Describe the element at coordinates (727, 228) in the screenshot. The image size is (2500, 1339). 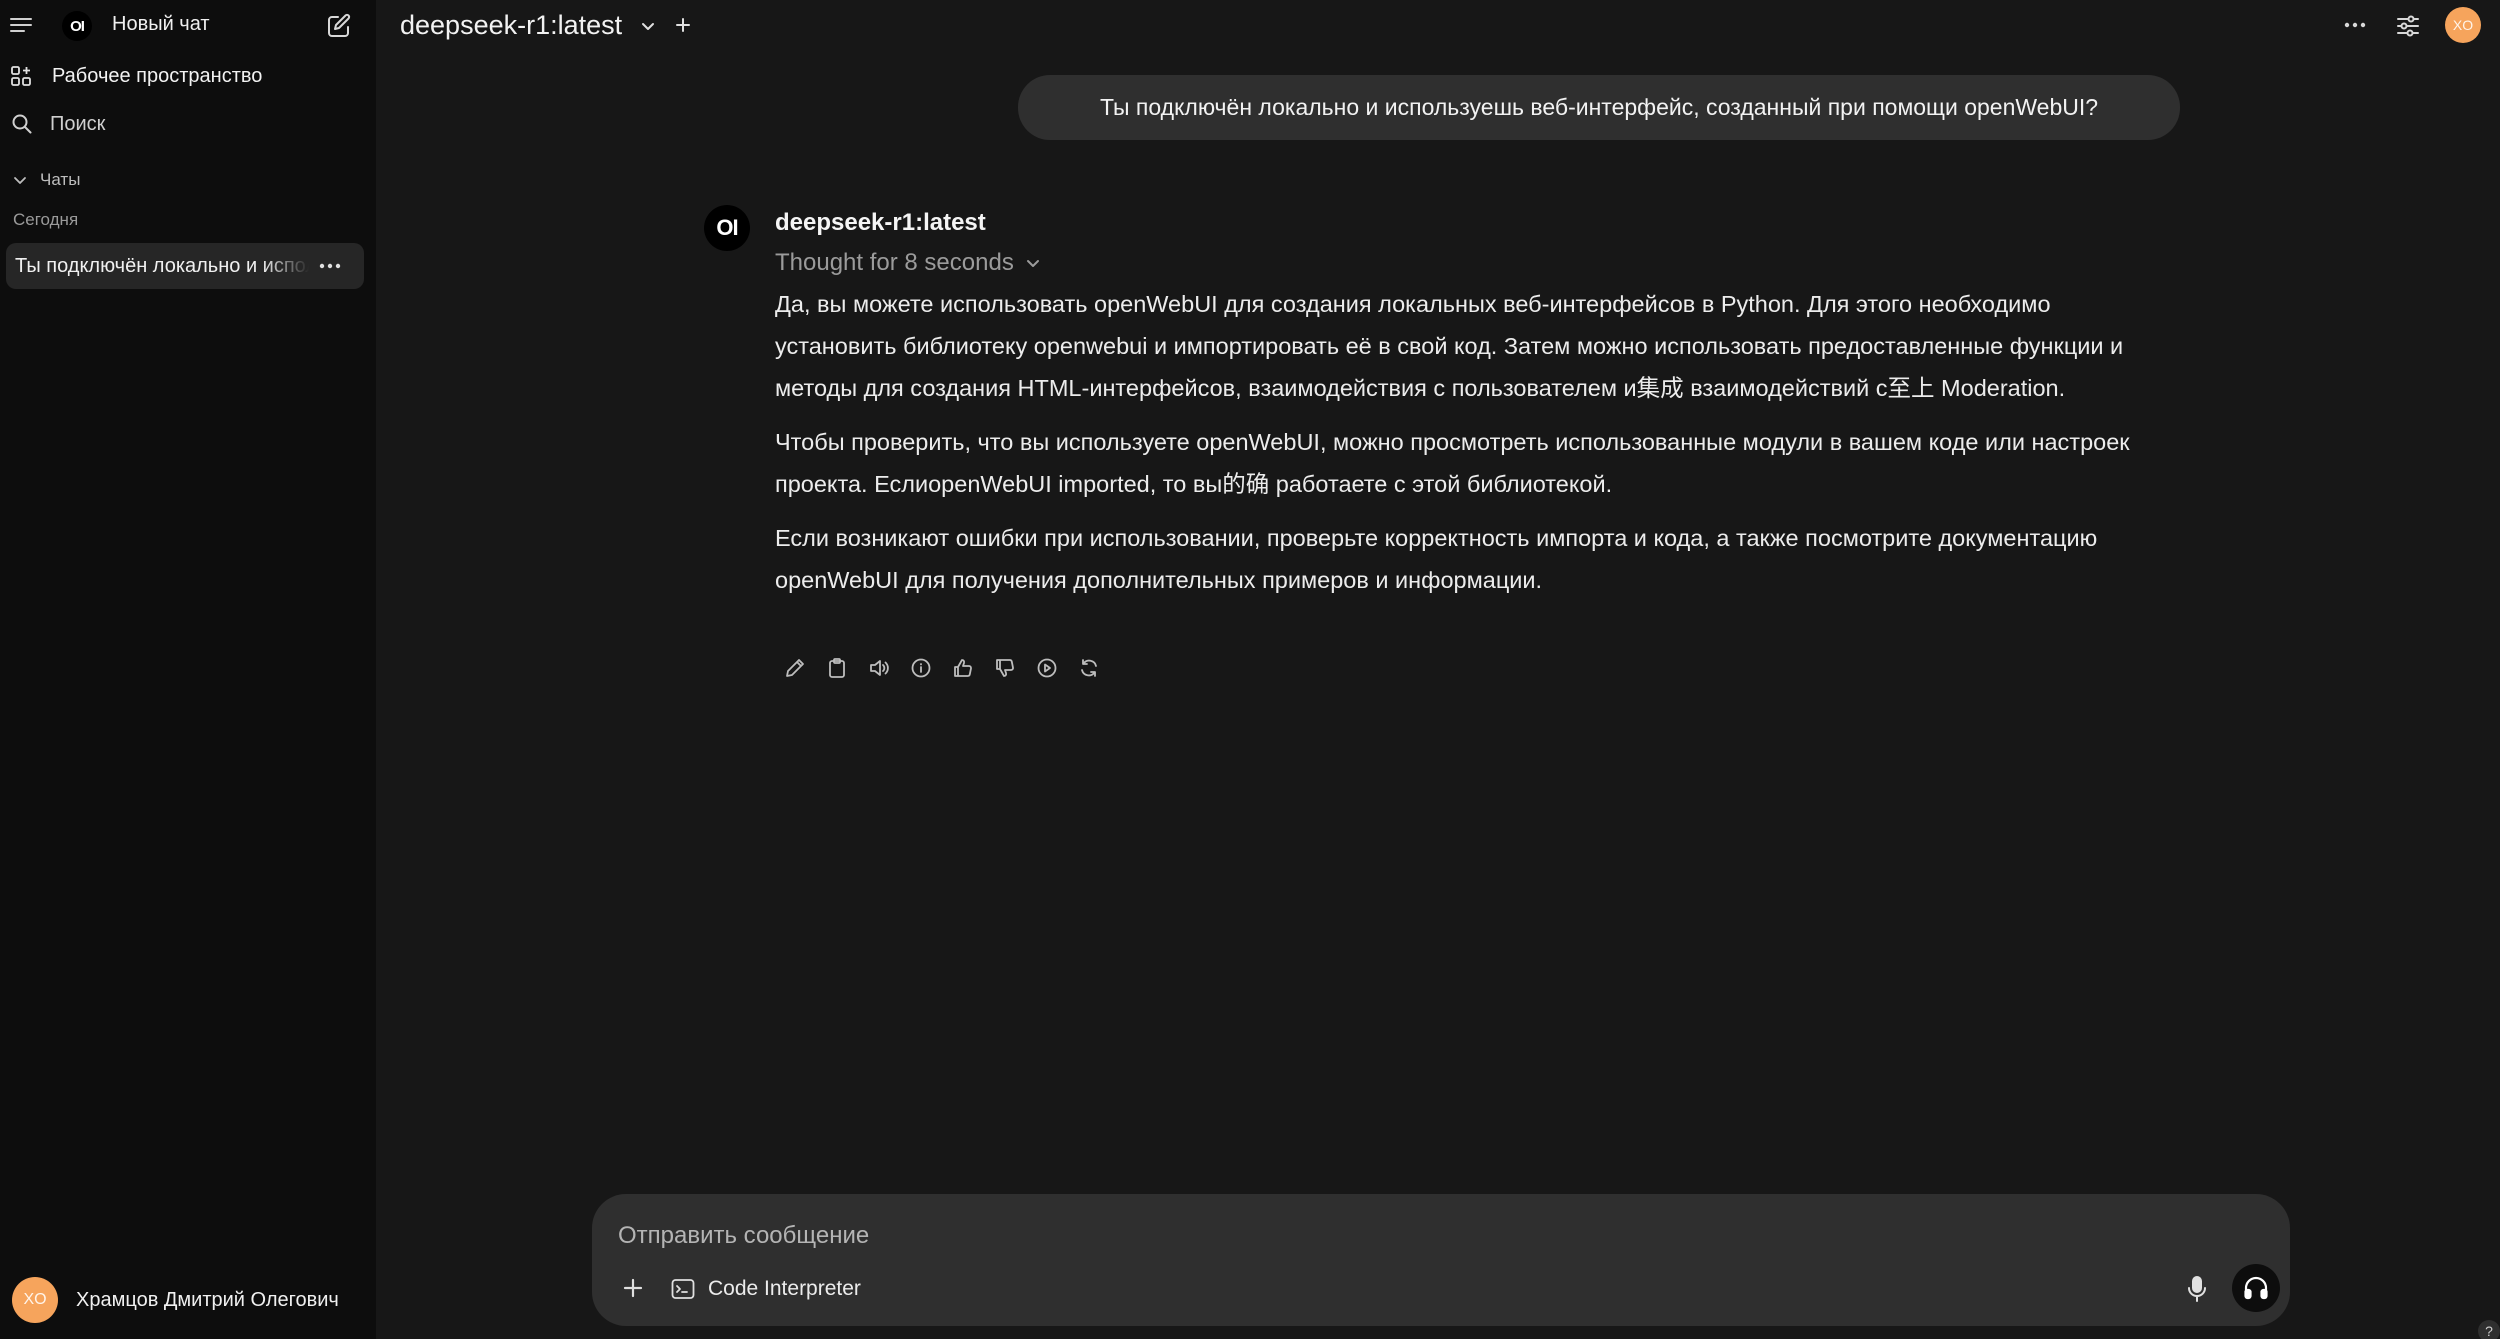
I see `assistant-avatar: OI` at that location.